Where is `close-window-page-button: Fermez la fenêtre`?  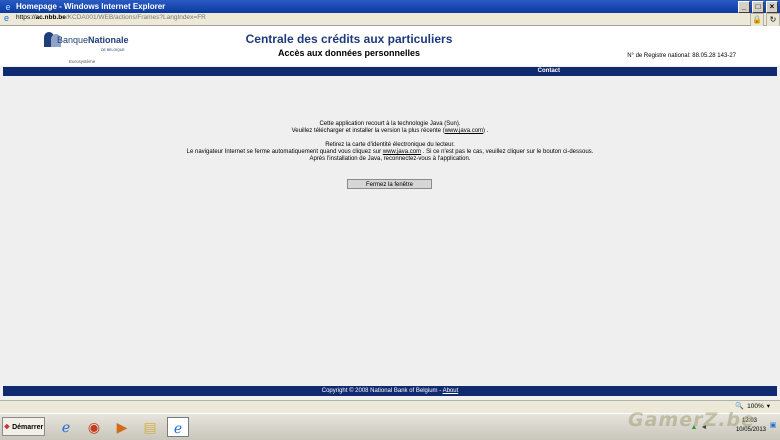 close-window-page-button: Fermez la fenêtre is located at coordinates (389, 184).